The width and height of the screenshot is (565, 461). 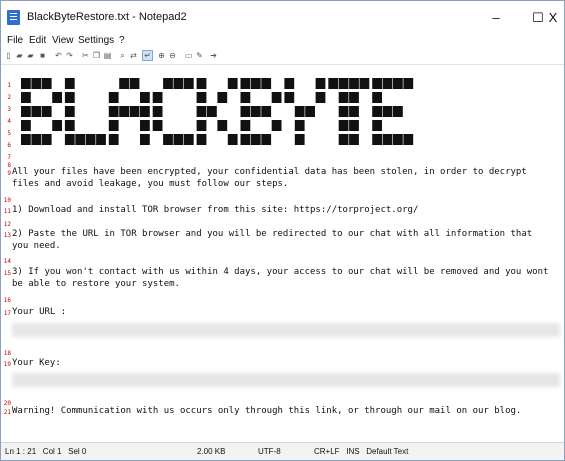 I want to click on line-number: 10, so click(x=7, y=200).